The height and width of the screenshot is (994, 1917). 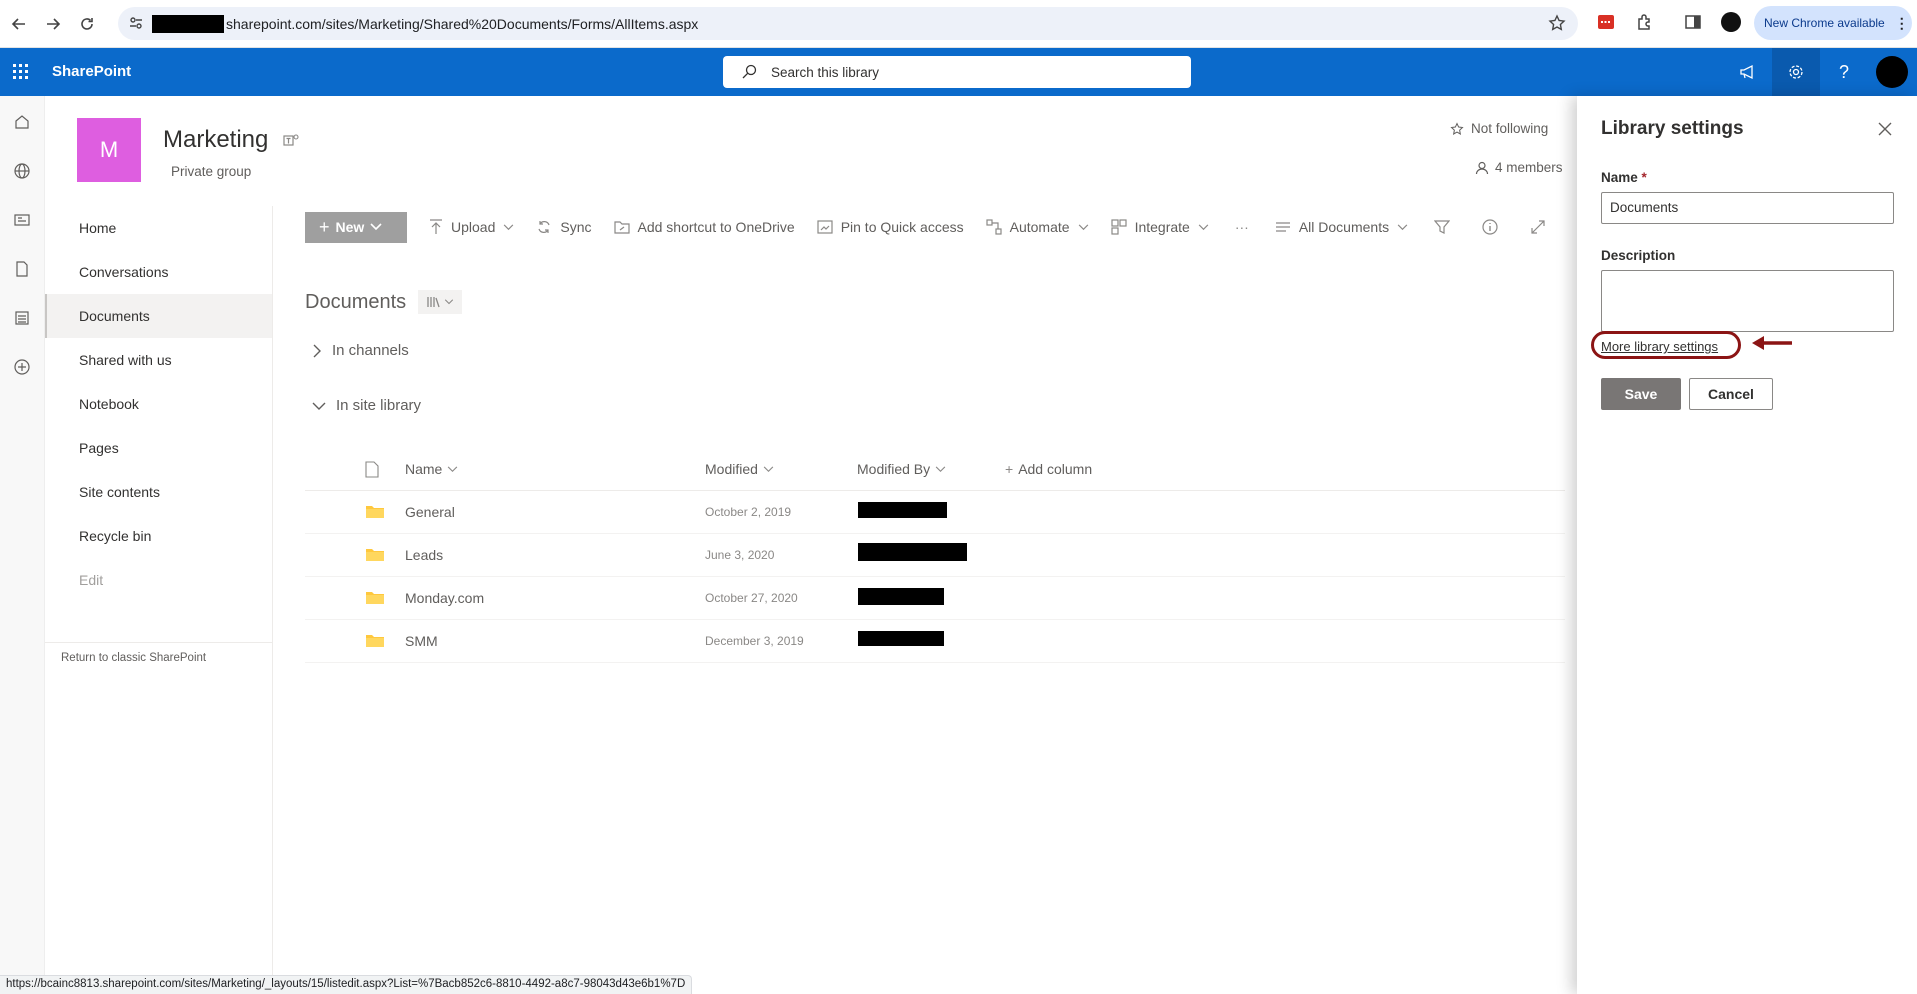 I want to click on description-field, so click(x=1747, y=301).